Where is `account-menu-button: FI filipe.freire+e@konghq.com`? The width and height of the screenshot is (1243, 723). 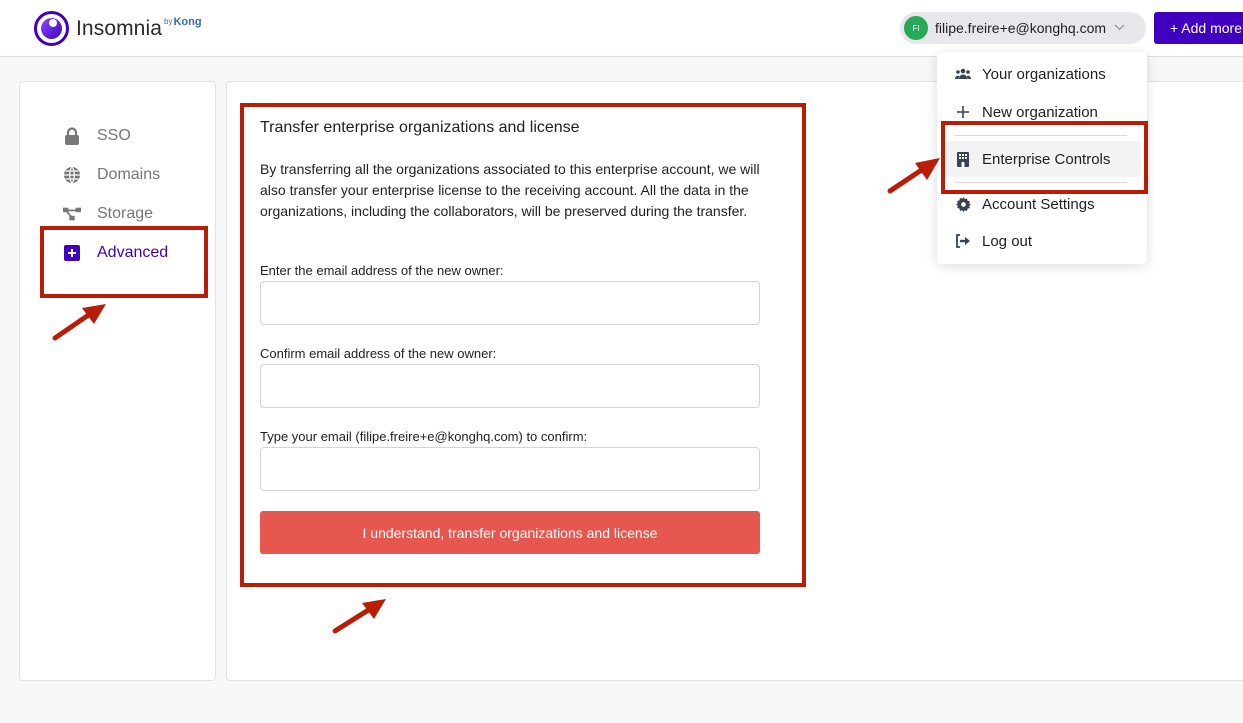
account-menu-button: FI filipe.freire+e@konghq.com is located at coordinates (1023, 28).